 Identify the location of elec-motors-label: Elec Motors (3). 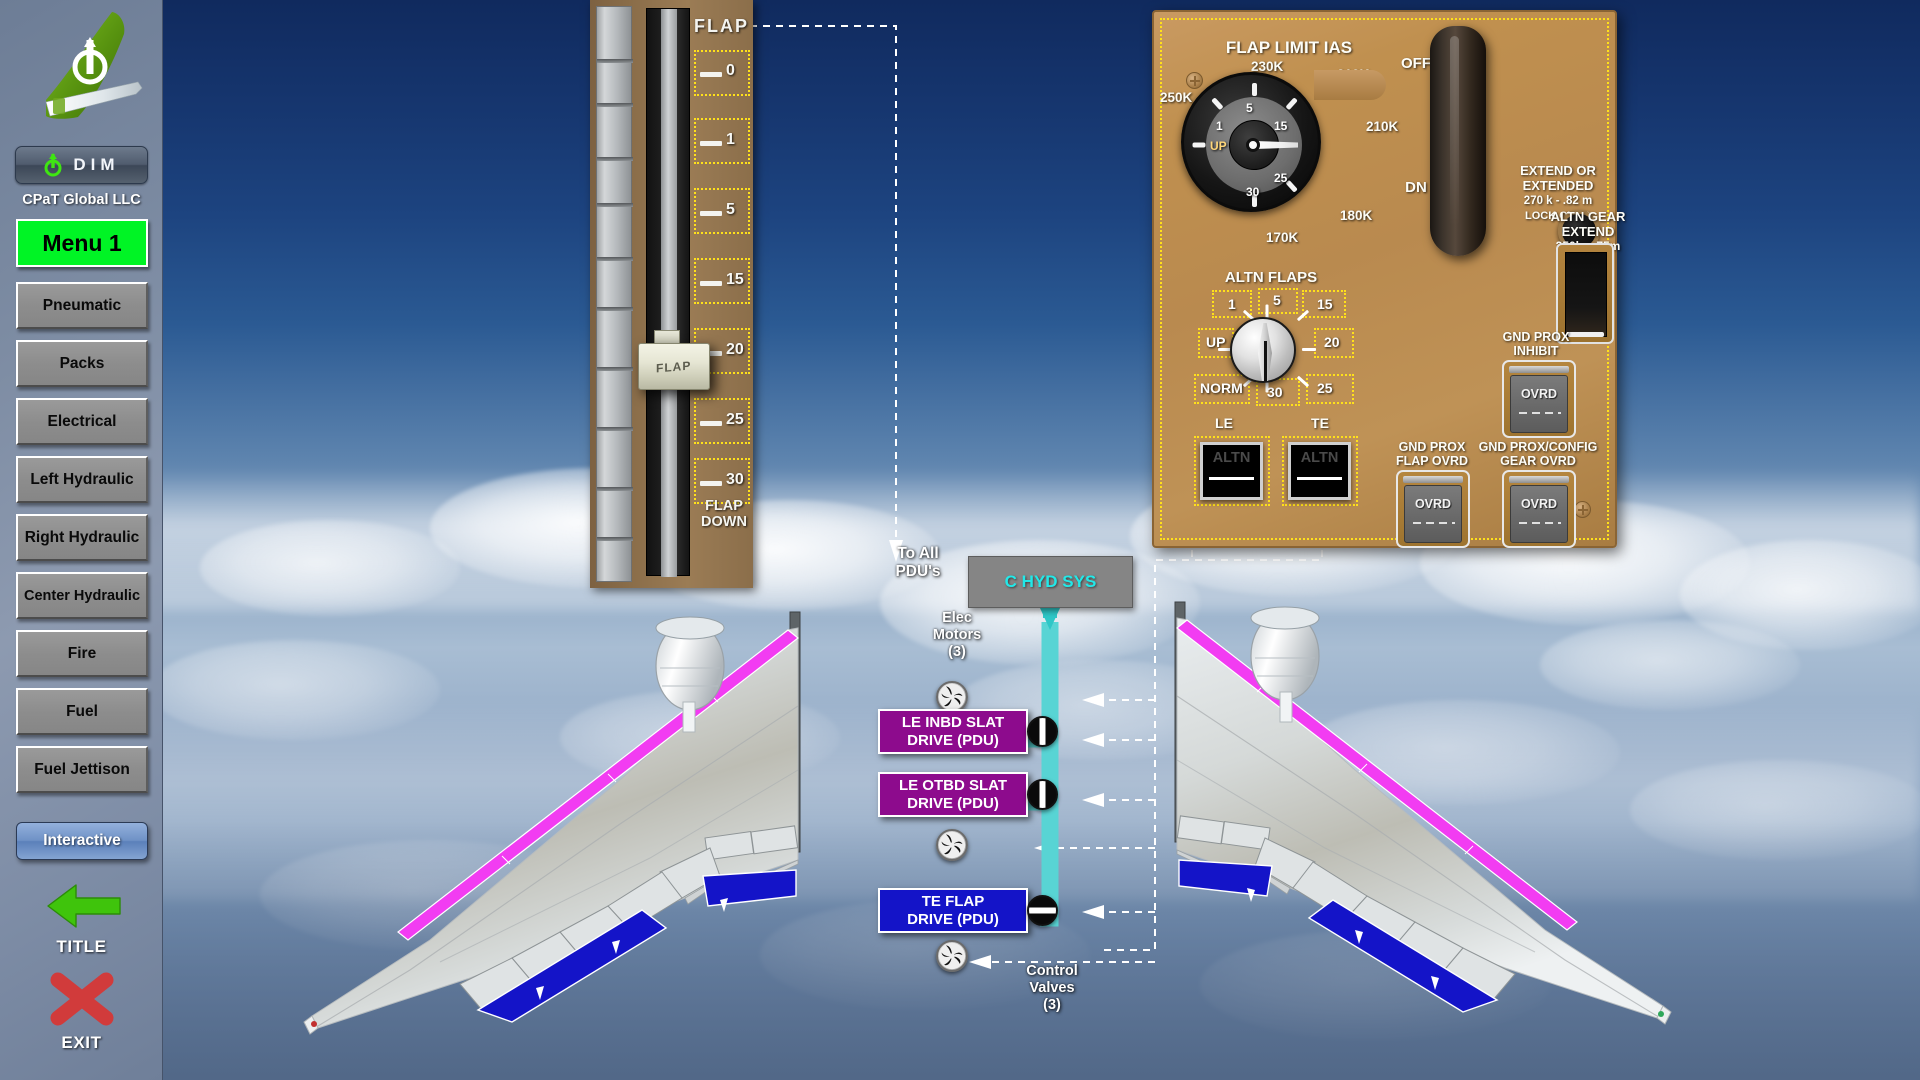
(957, 635).